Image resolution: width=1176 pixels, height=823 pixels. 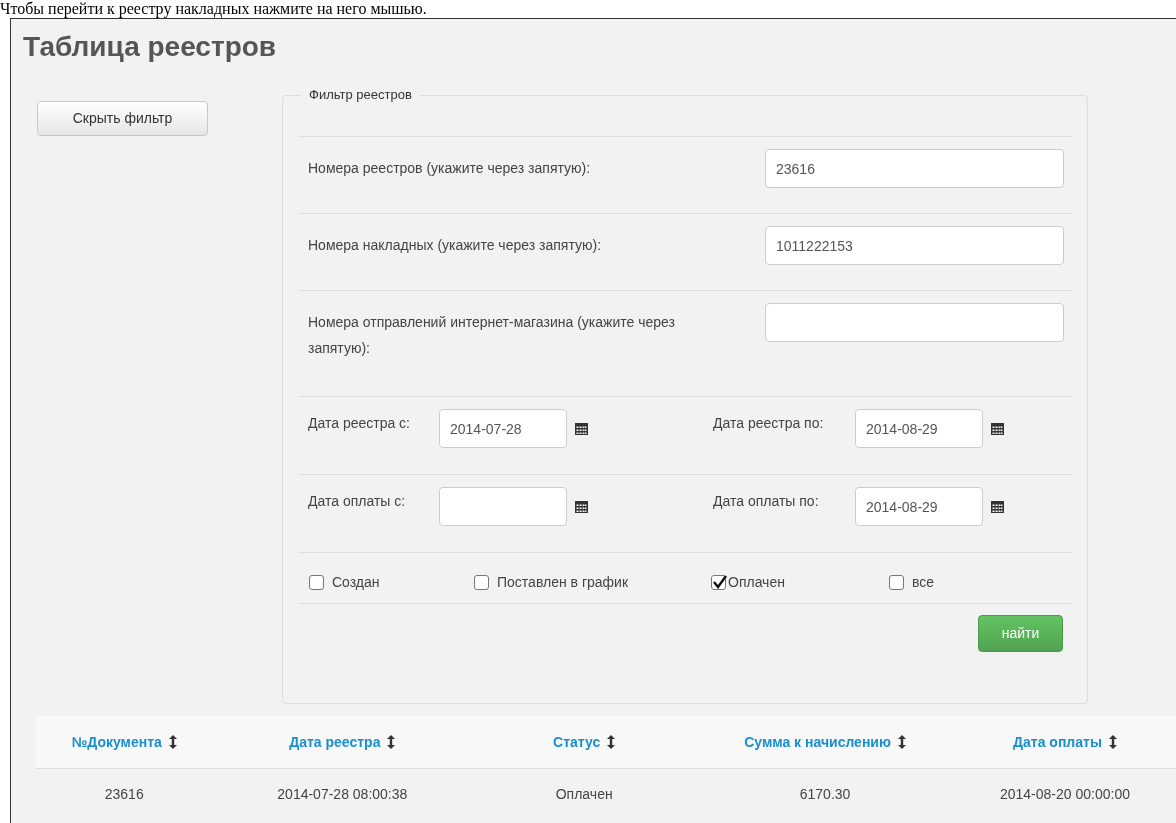 I want to click on checkbox-label: Поставлен в график, so click(x=563, y=582).